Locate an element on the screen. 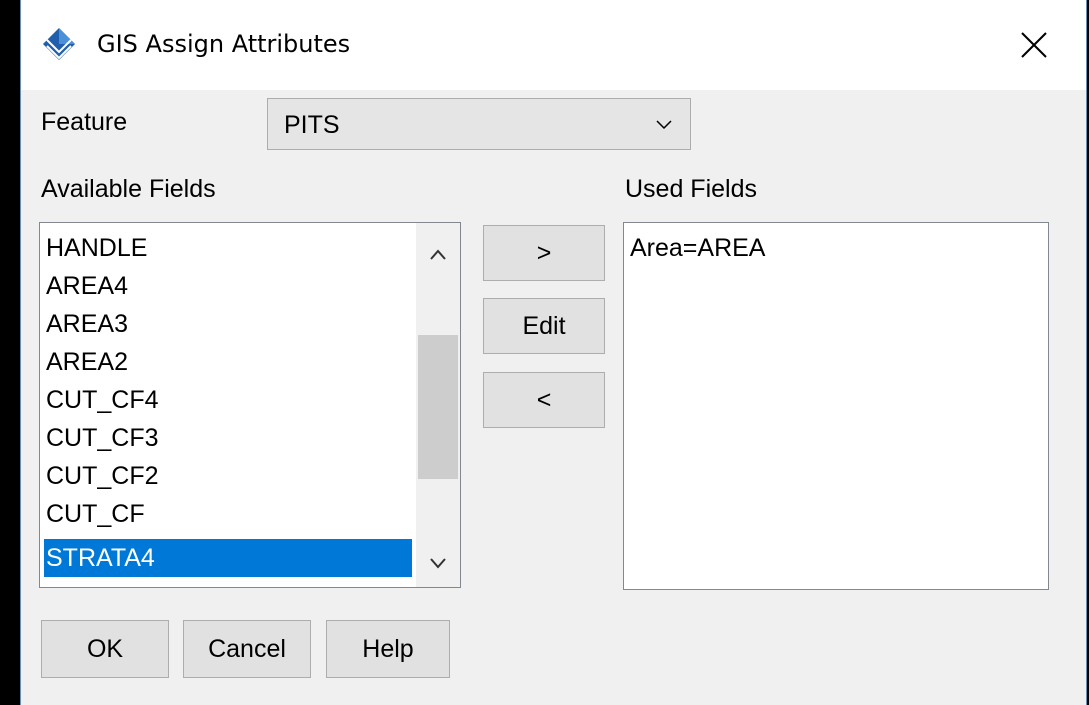  list-item: AREA4 is located at coordinates (86, 286).